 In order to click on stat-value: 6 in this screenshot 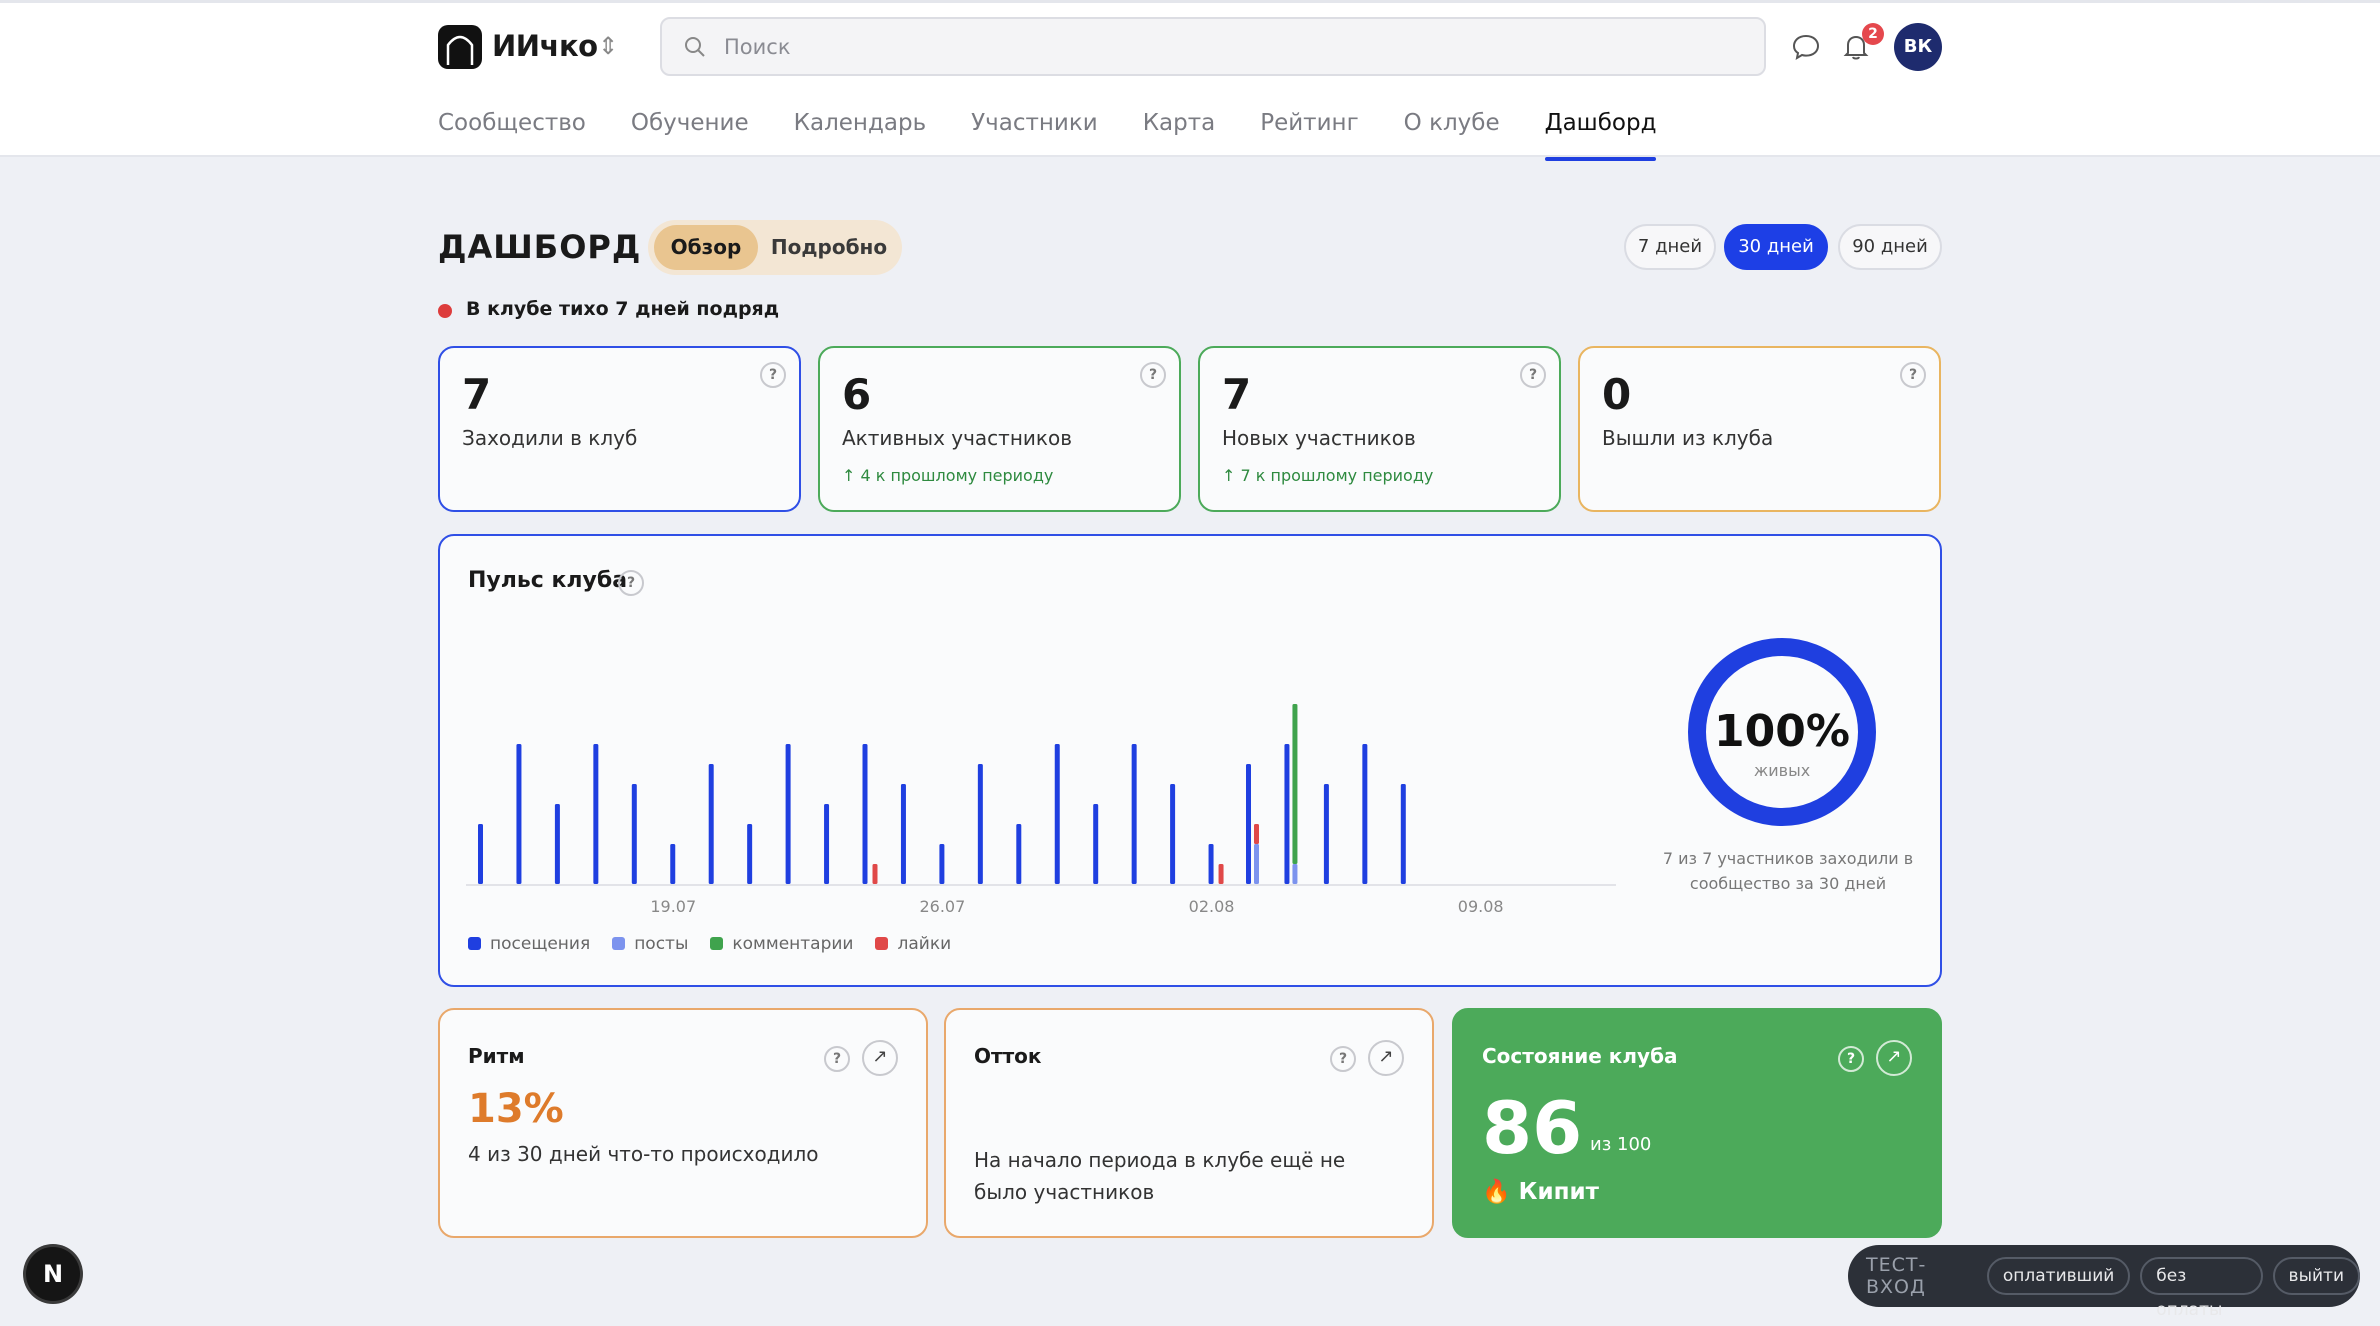, I will do `click(857, 394)`.